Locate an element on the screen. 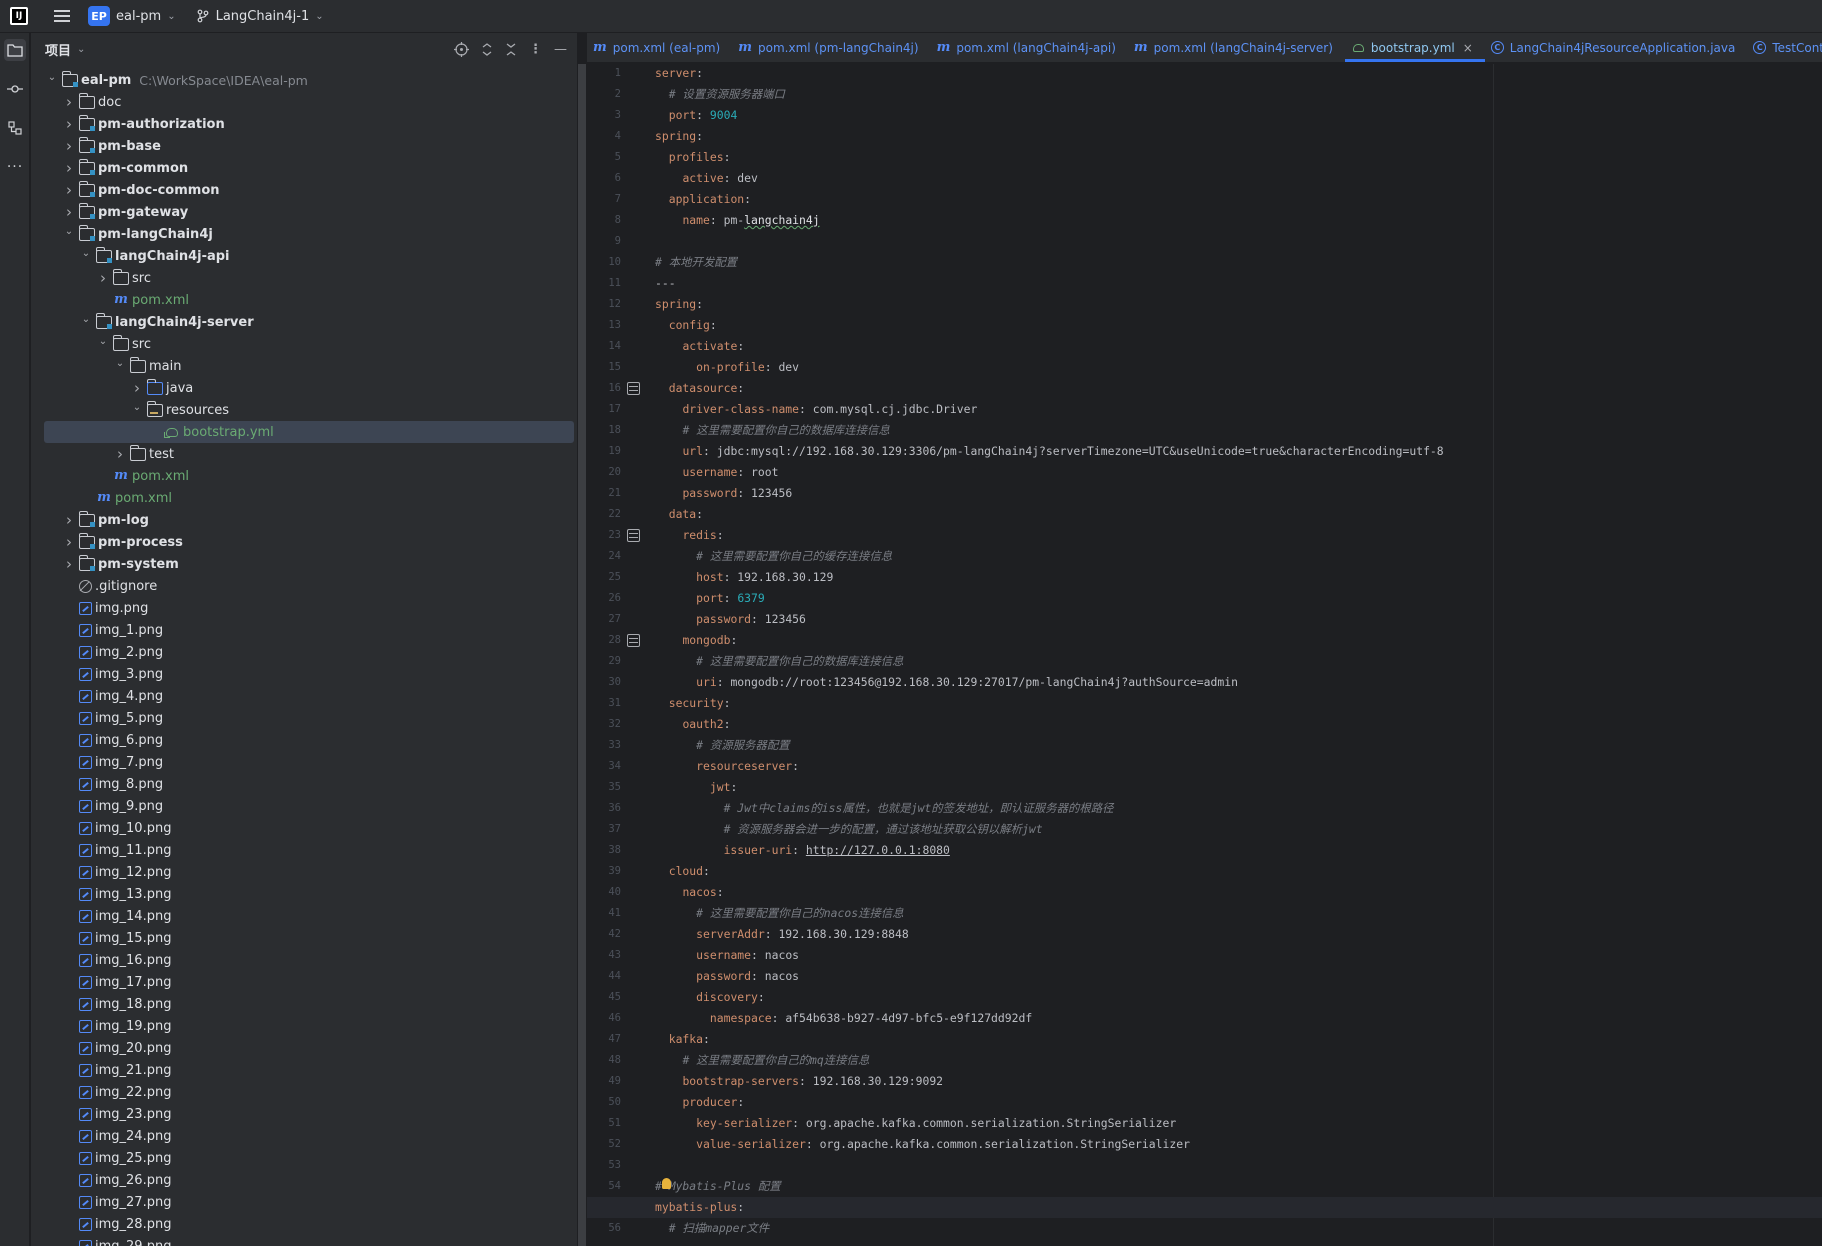  expand-all-icon is located at coordinates (487, 49).